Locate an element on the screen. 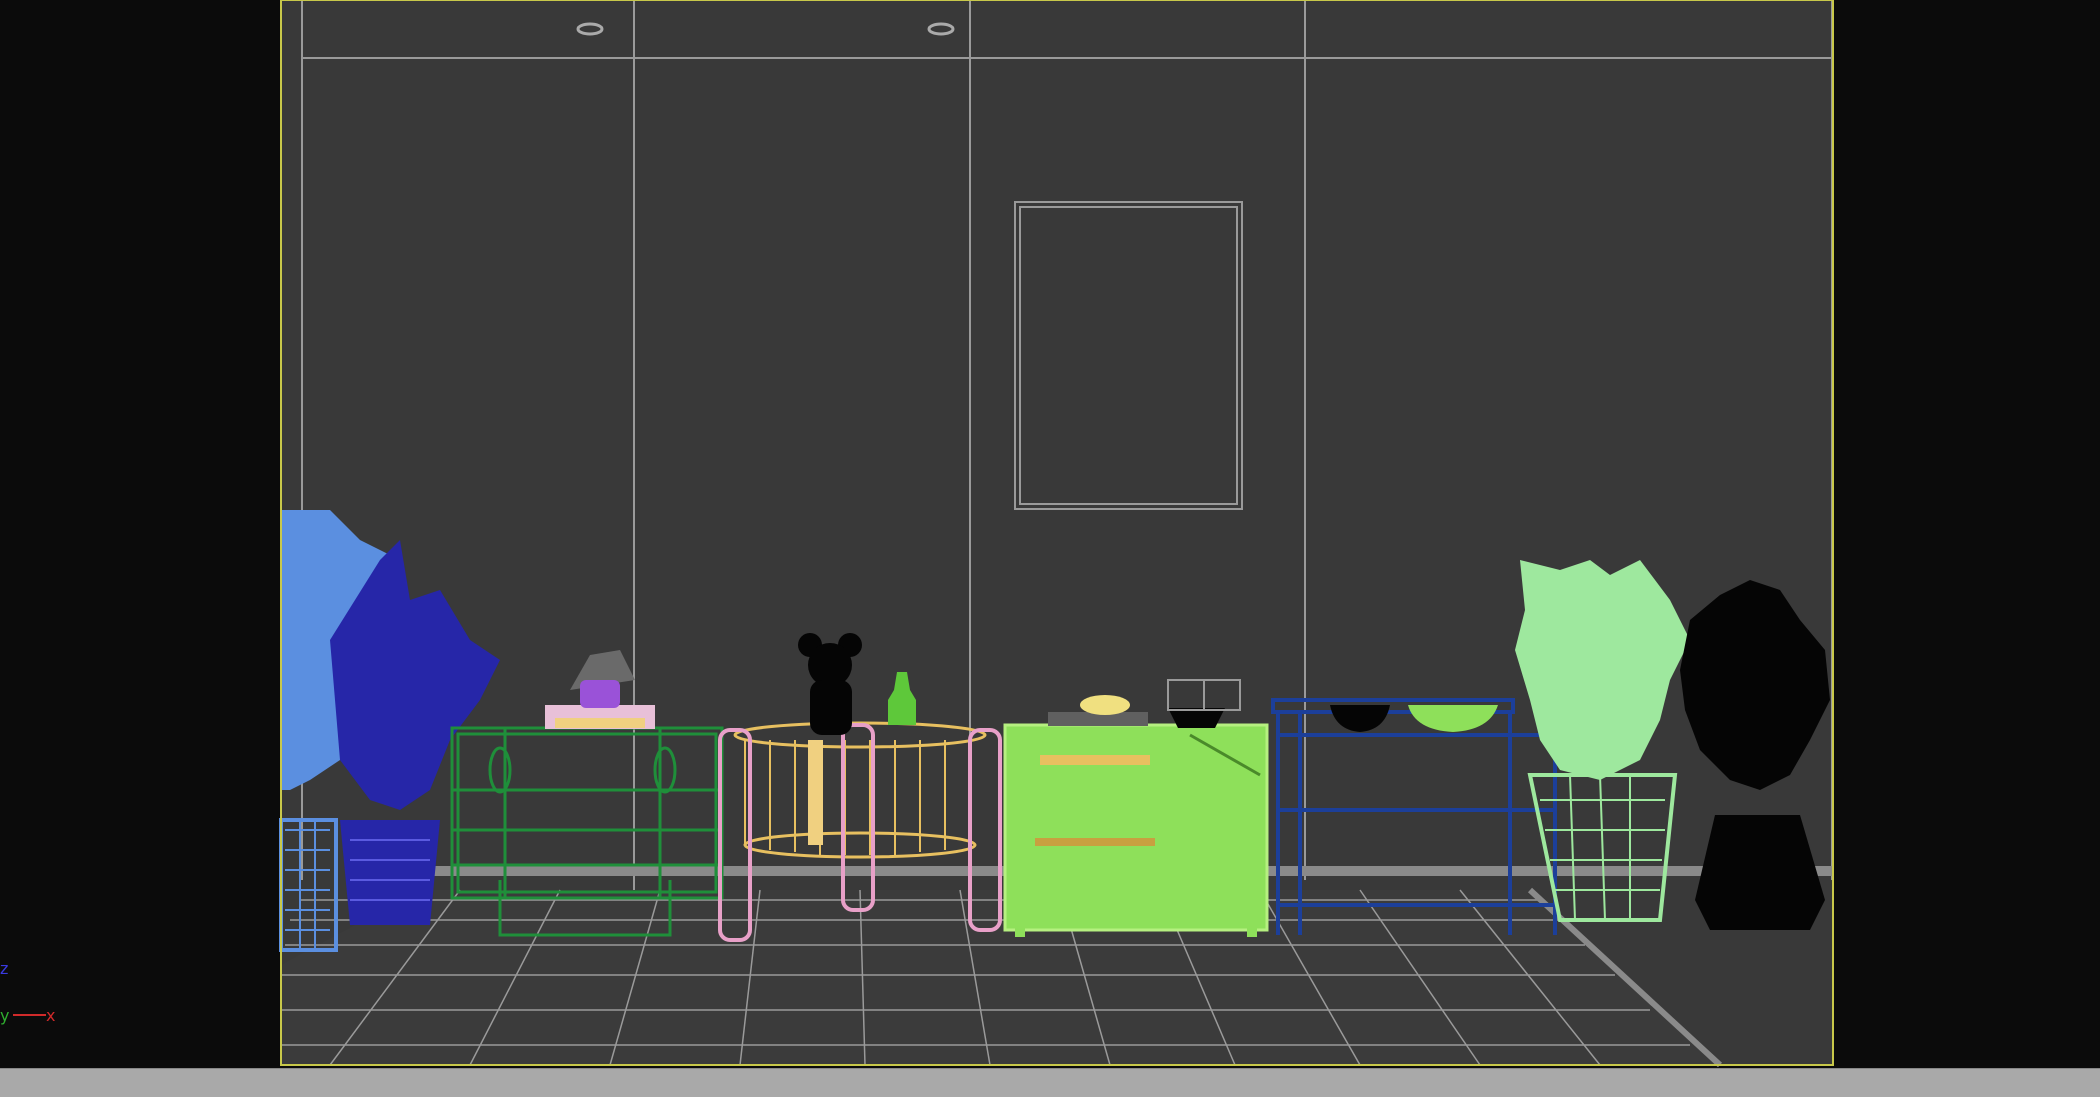 This screenshot has width=2100, height=1097. axis-z-label: z is located at coordinates (4, 968).